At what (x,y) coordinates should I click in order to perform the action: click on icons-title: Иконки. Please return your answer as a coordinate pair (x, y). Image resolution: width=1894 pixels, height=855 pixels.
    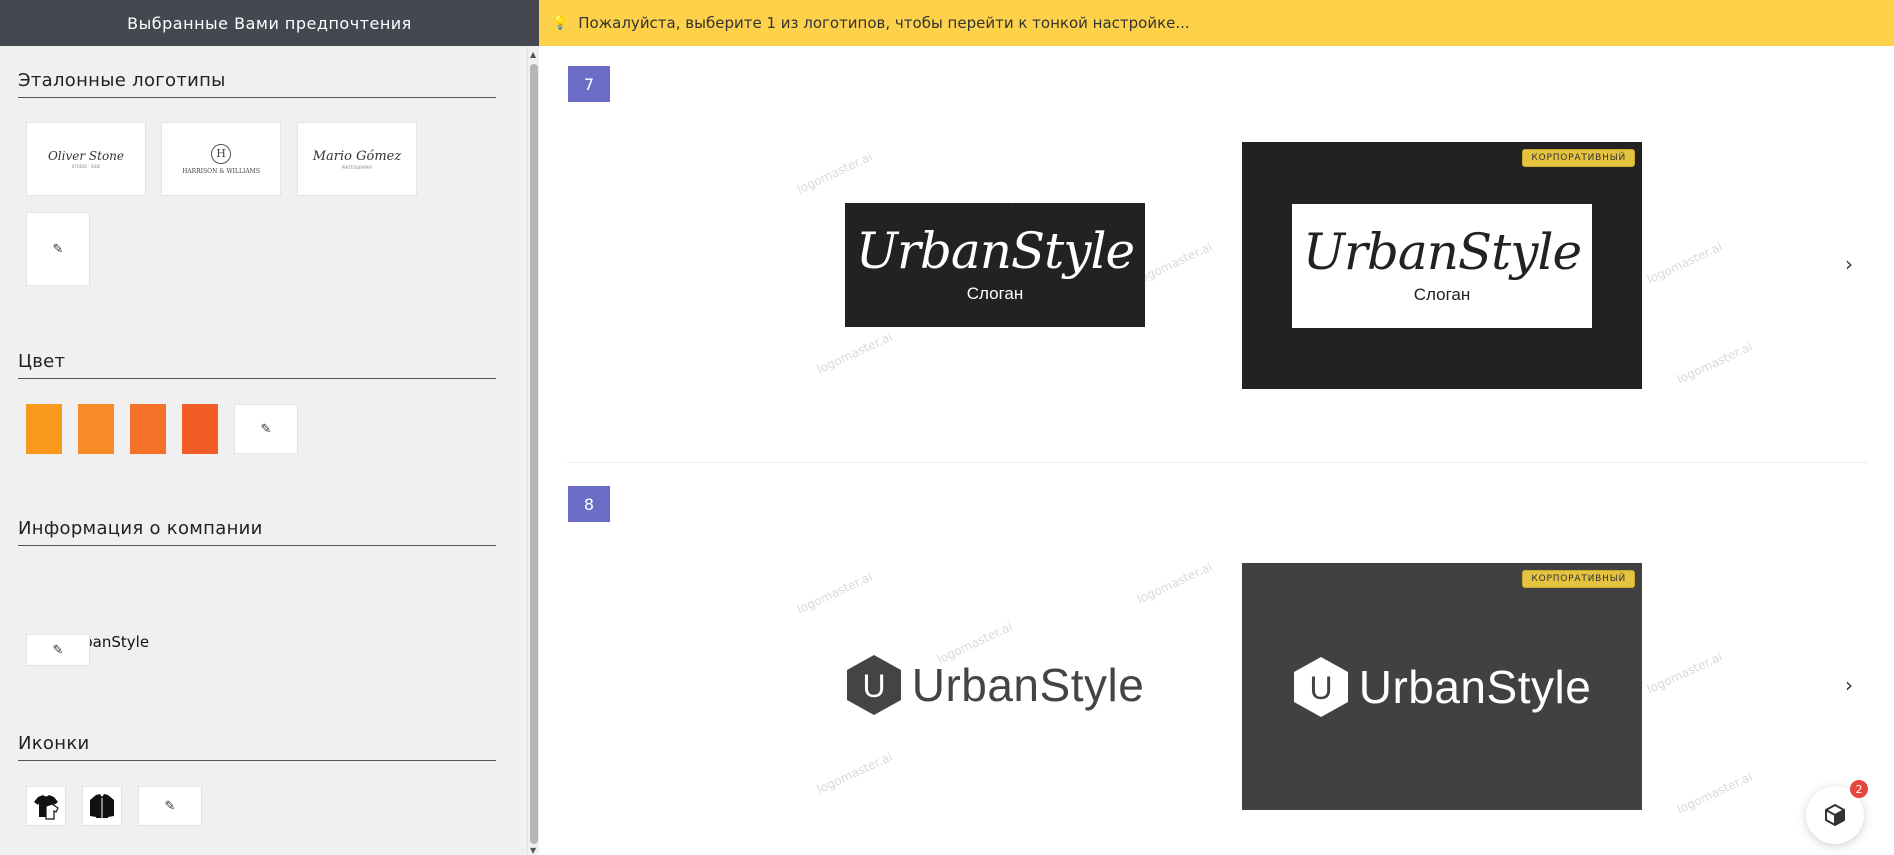
    Looking at the image, I should click on (257, 747).